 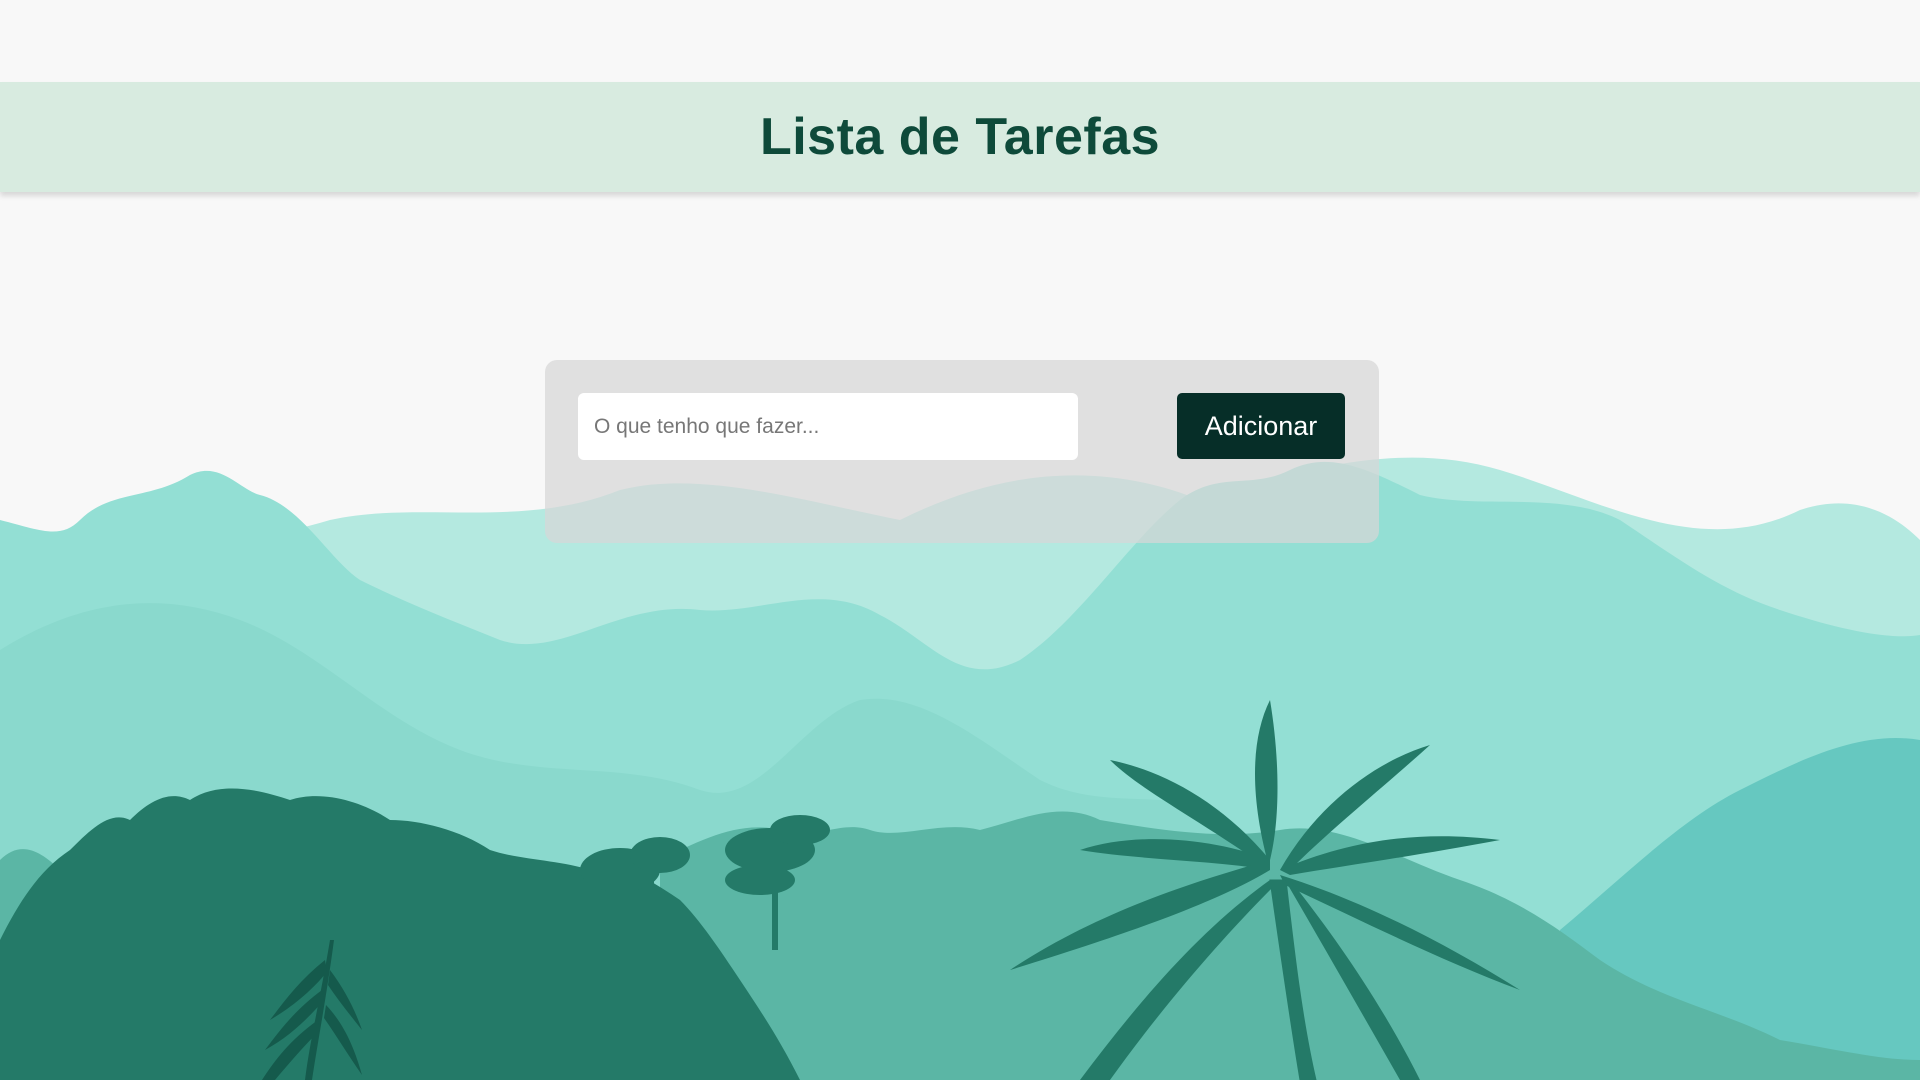 I want to click on add-task-button: Adicionar, so click(x=1261, y=426).